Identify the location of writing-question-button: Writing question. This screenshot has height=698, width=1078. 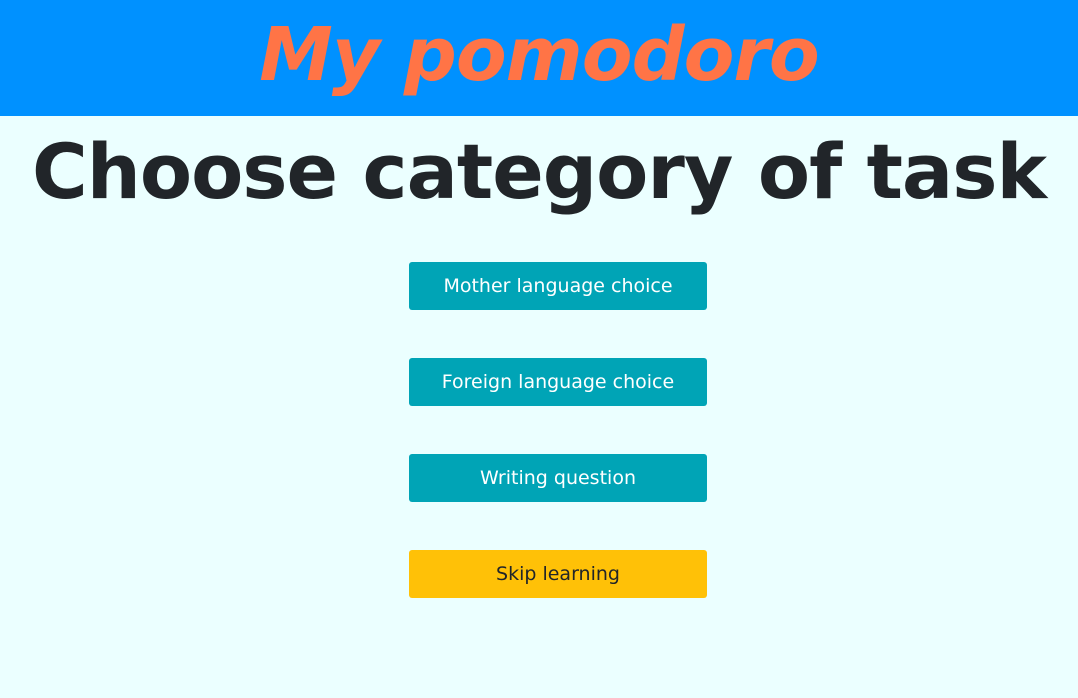
(558, 478).